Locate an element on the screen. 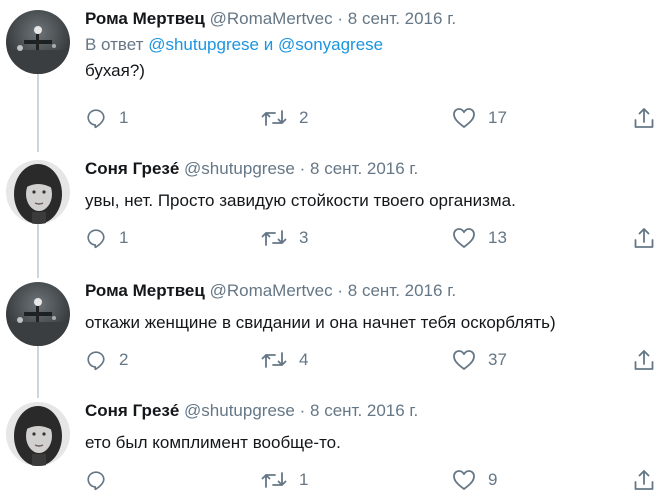  reply-button: 2 is located at coordinates (106, 360).